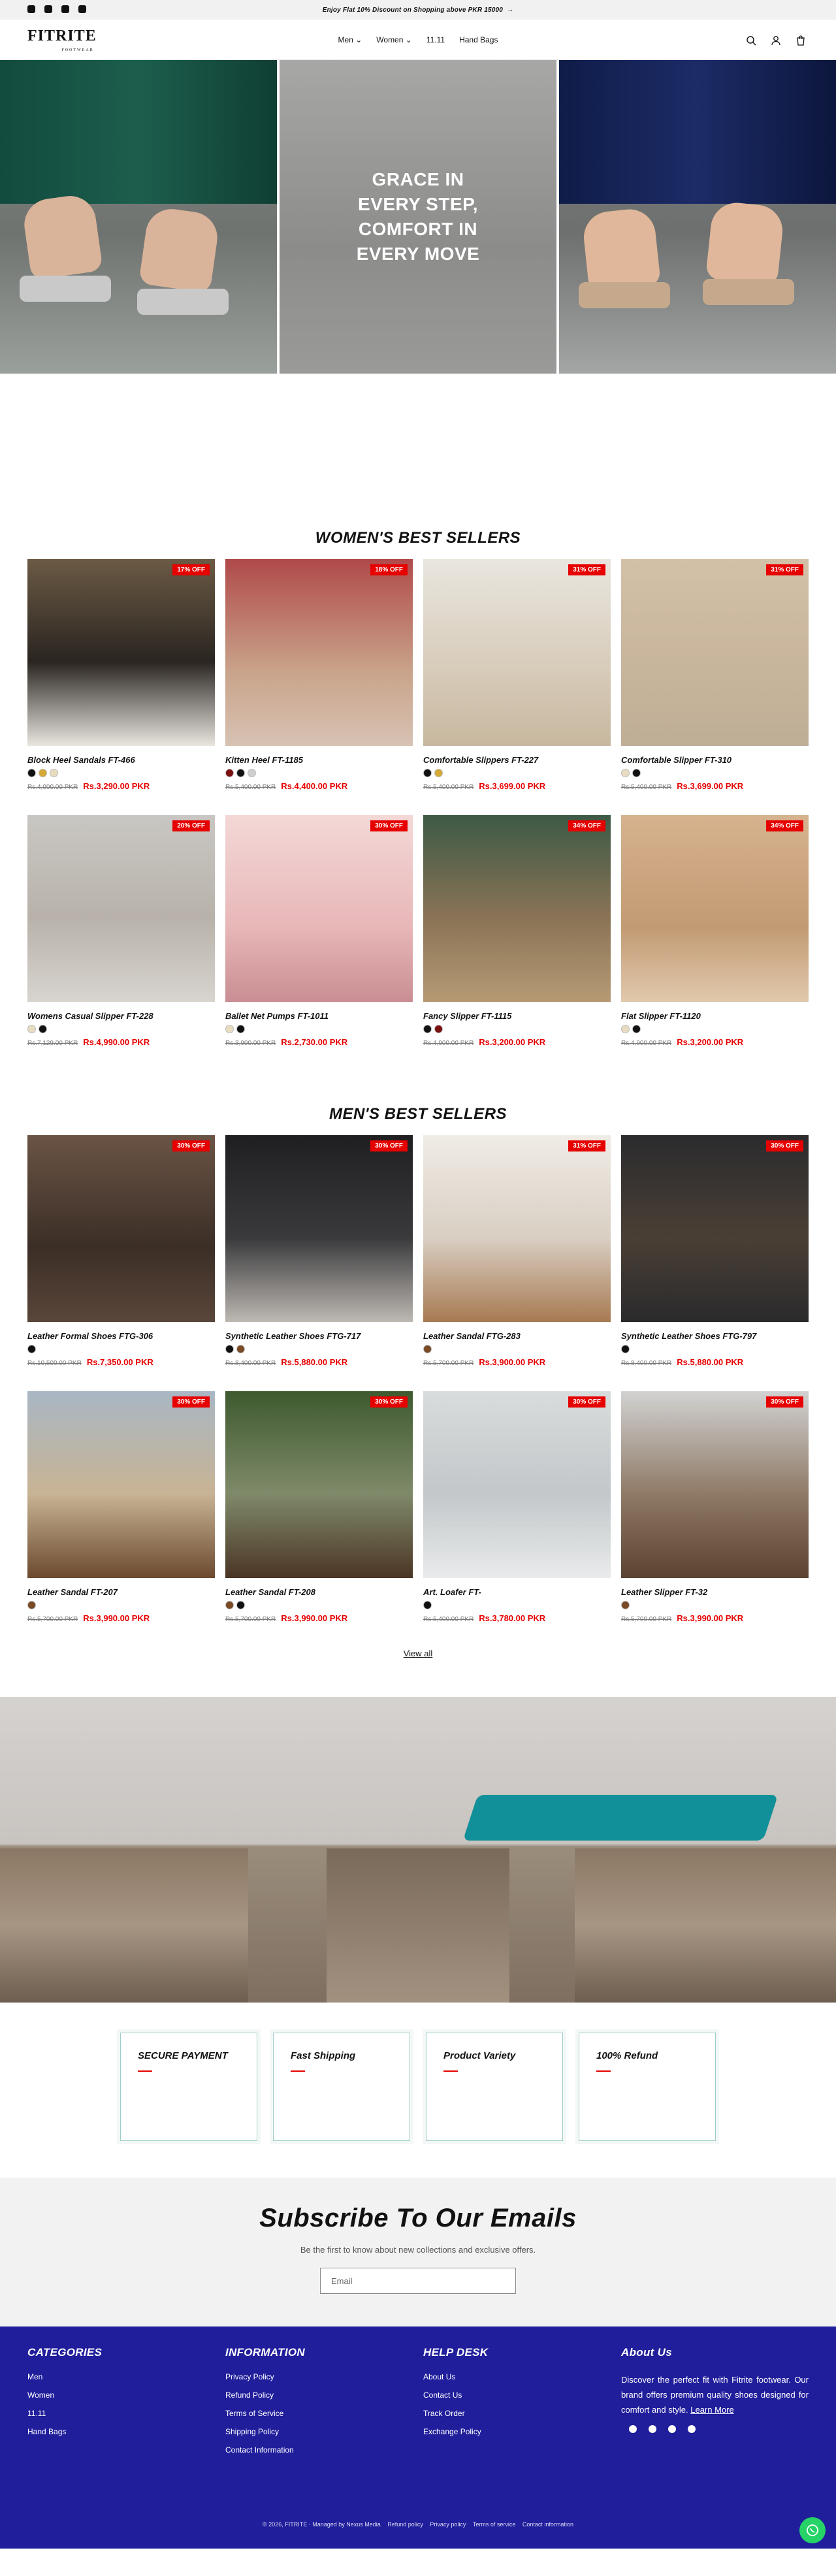 Image resolution: width=836 pixels, height=2576 pixels. What do you see at coordinates (121, 2413) in the screenshot?
I see `footer-link-1111: 11.11` at bounding box center [121, 2413].